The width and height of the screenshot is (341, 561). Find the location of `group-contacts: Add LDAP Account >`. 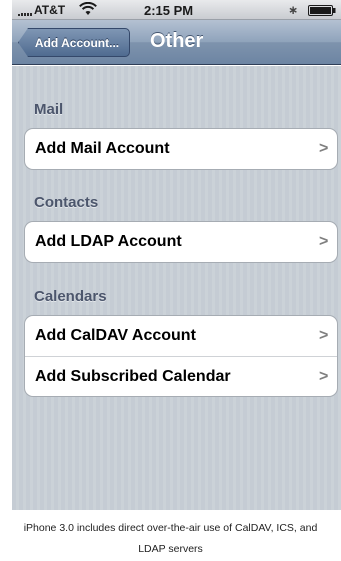

group-contacts: Add LDAP Account > is located at coordinates (181, 242).